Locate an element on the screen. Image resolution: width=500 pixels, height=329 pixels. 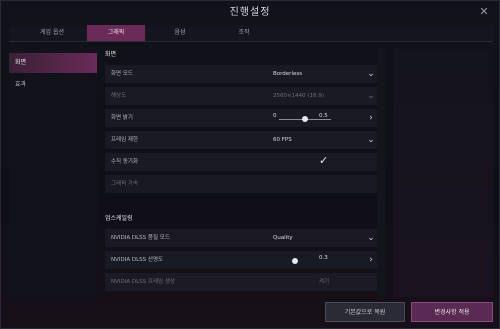
window-title: 진행설정 is located at coordinates (250, 12).